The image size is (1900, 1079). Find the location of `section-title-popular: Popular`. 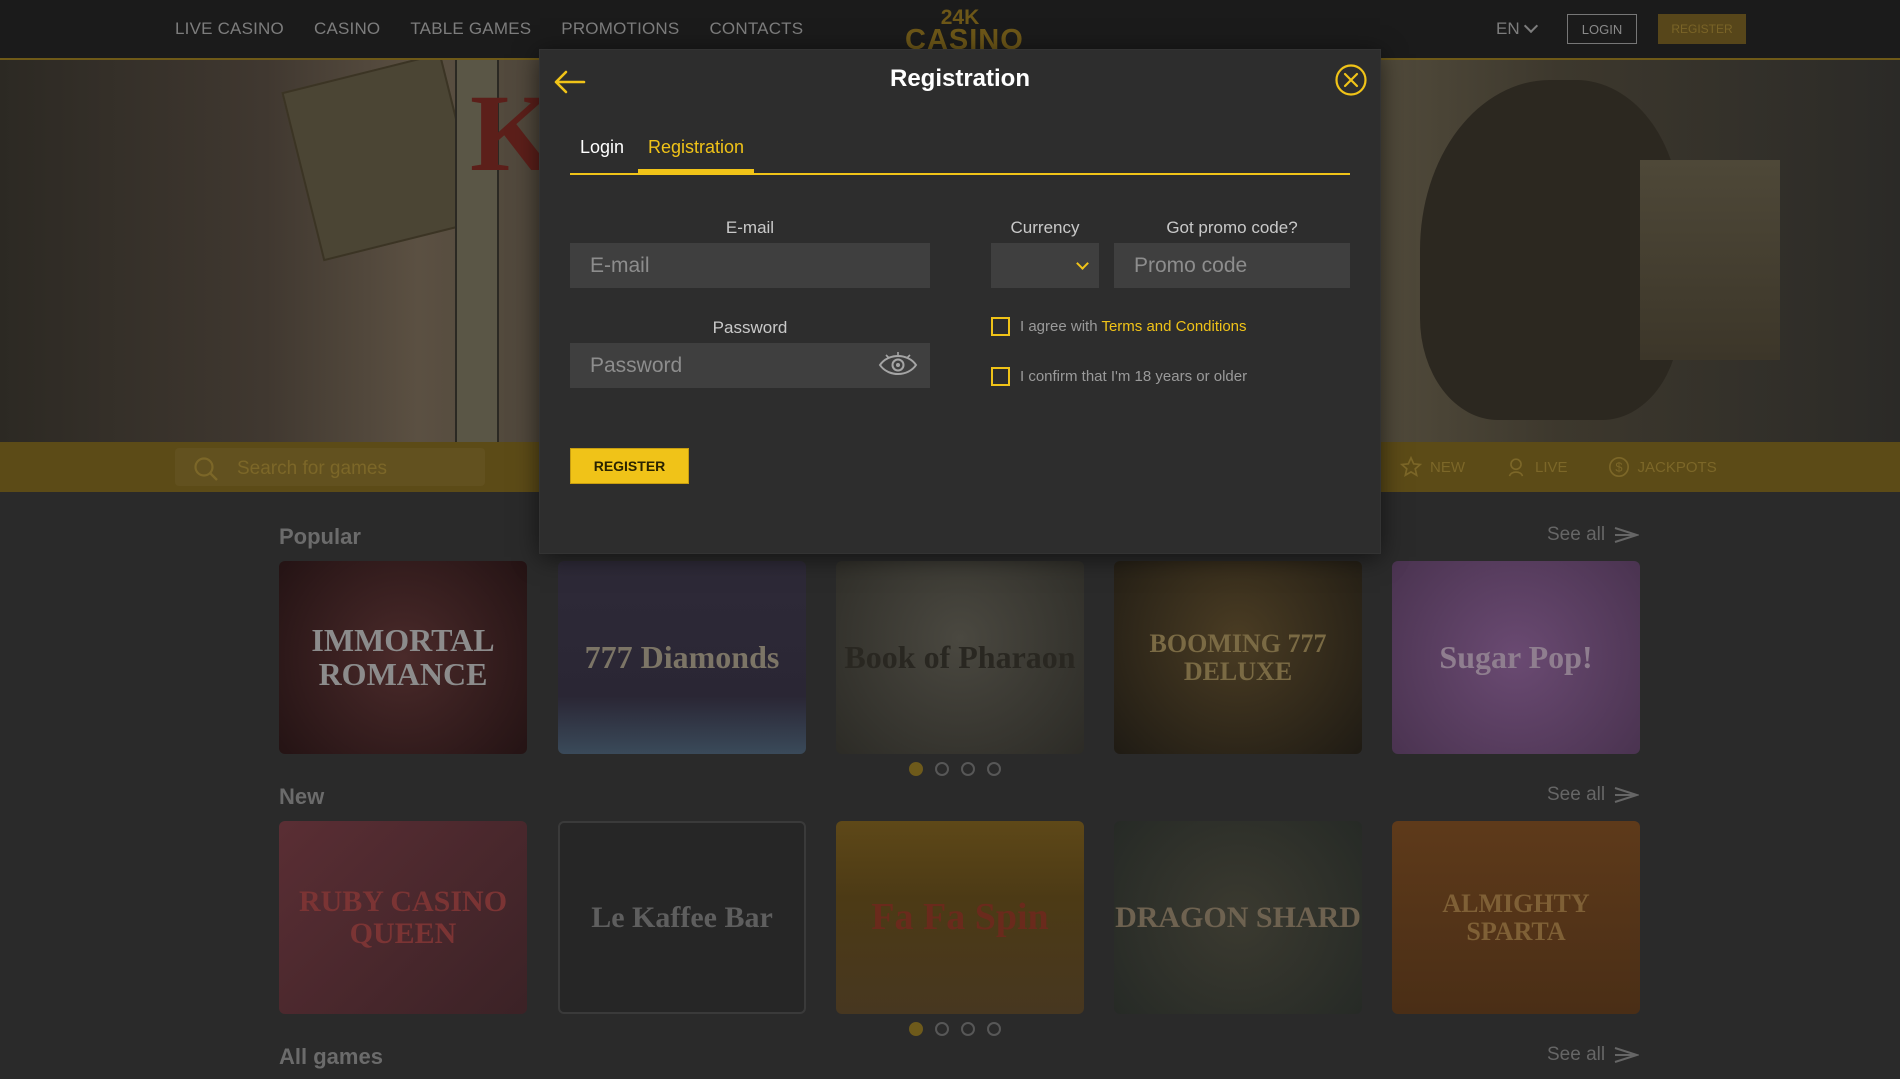

section-title-popular: Popular is located at coordinates (320, 536).